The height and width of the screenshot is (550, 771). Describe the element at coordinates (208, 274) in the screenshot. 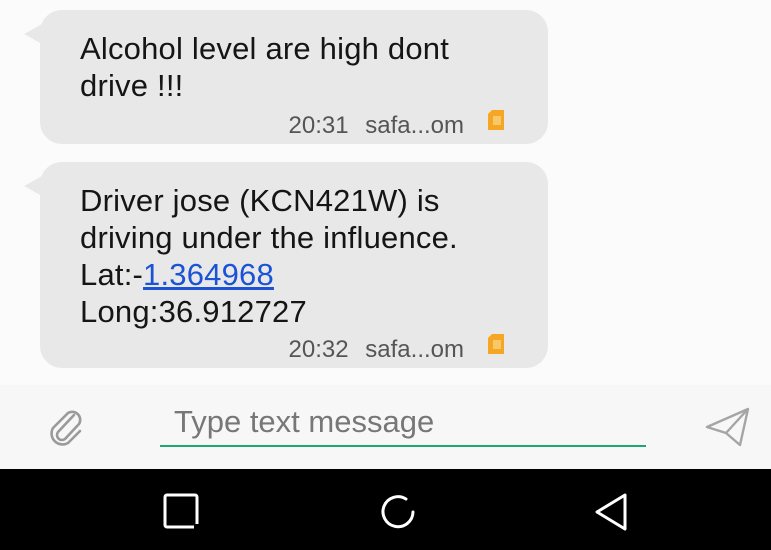

I see `phone-number-link: 1.364968` at that location.